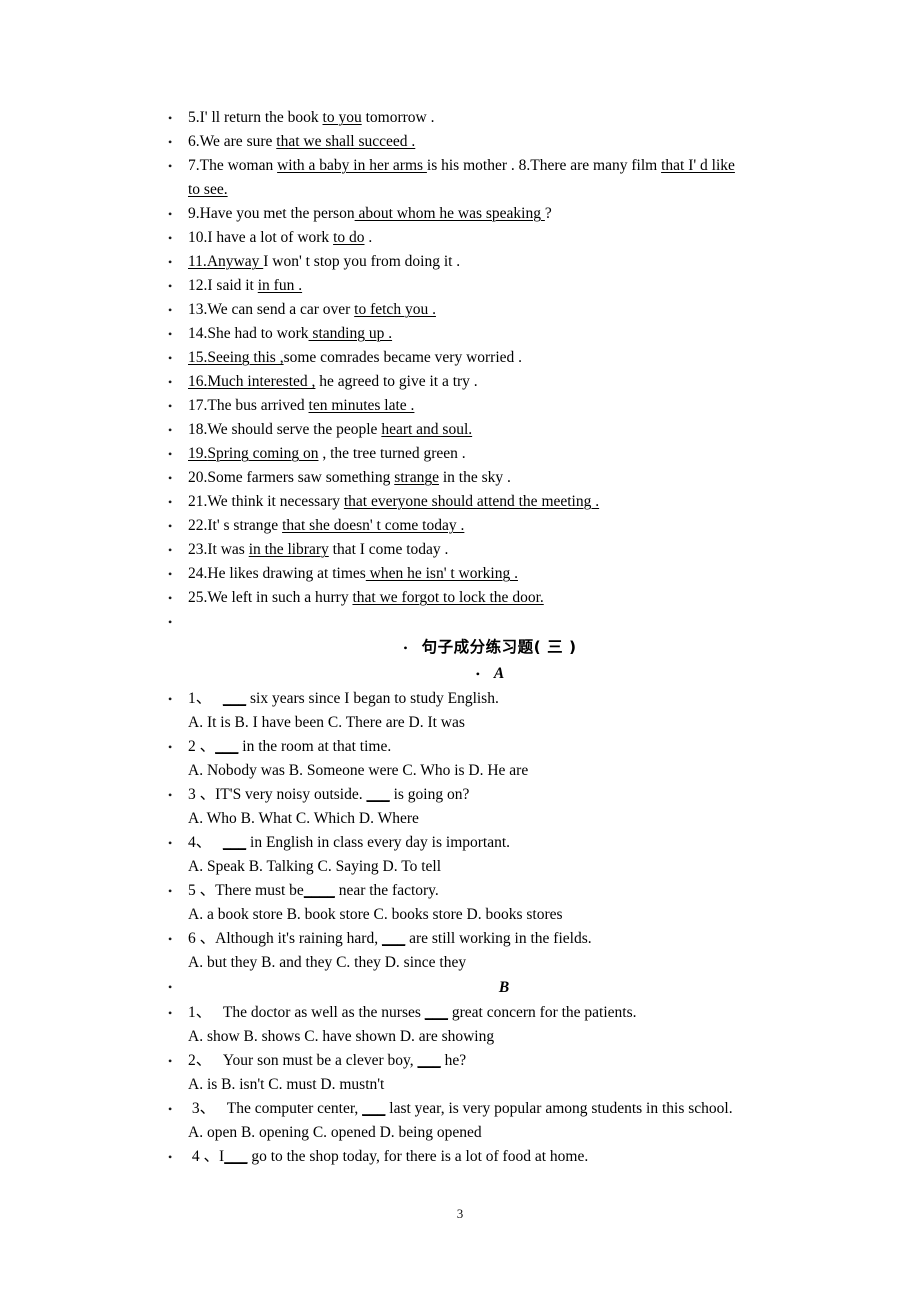 The width and height of the screenshot is (920, 1302). What do you see at coordinates (373, 525) in the screenshot?
I see `underlined-phrase: that she doesn' t come today .` at bounding box center [373, 525].